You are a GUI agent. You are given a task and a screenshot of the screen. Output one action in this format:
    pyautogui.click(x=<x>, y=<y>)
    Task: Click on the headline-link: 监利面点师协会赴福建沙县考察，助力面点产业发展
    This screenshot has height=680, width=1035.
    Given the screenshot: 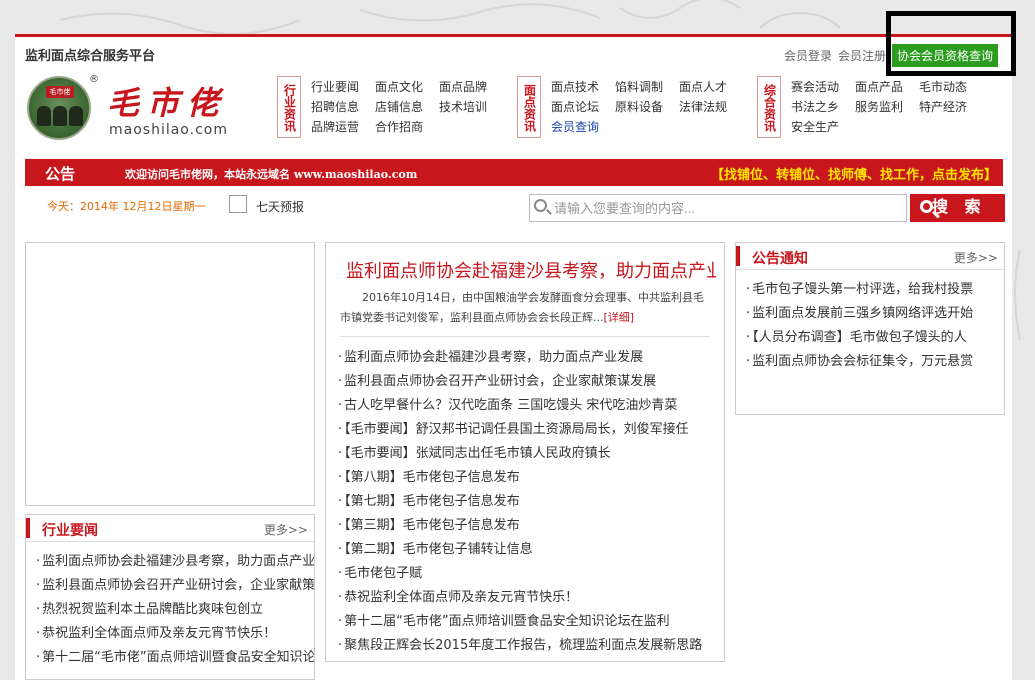 What is the action you would take?
    pyautogui.click(x=531, y=270)
    